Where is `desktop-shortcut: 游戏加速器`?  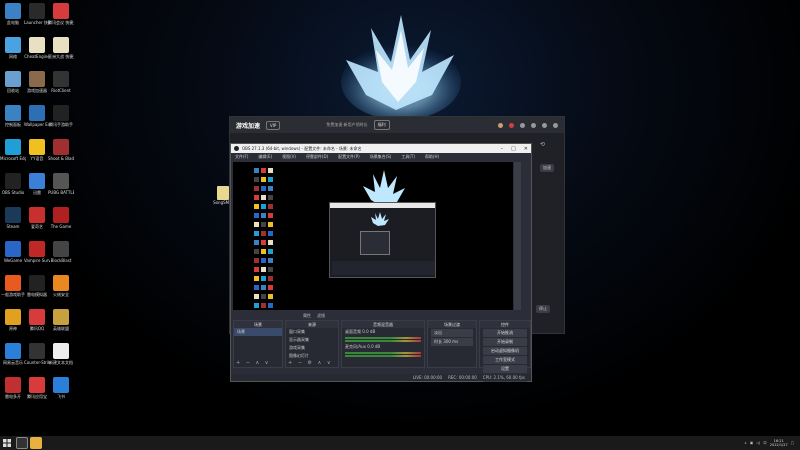
desktop-shortcut: 游戏加速器 is located at coordinates (37, 82).